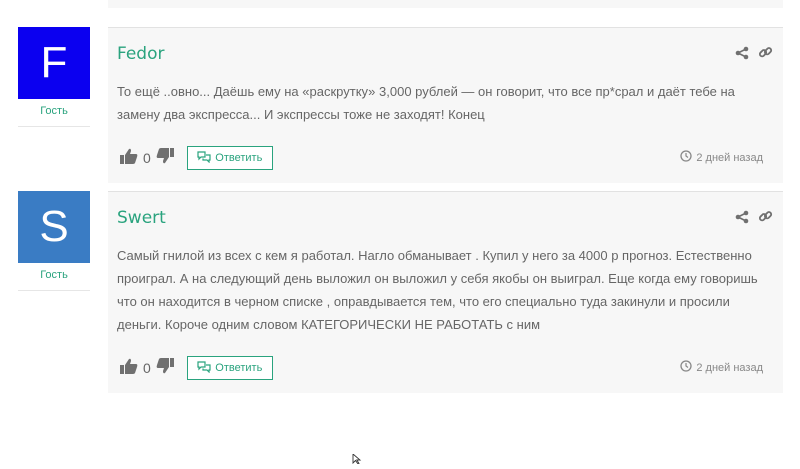 The image size is (800, 469). What do you see at coordinates (141, 218) in the screenshot?
I see `author-name: Swert` at bounding box center [141, 218].